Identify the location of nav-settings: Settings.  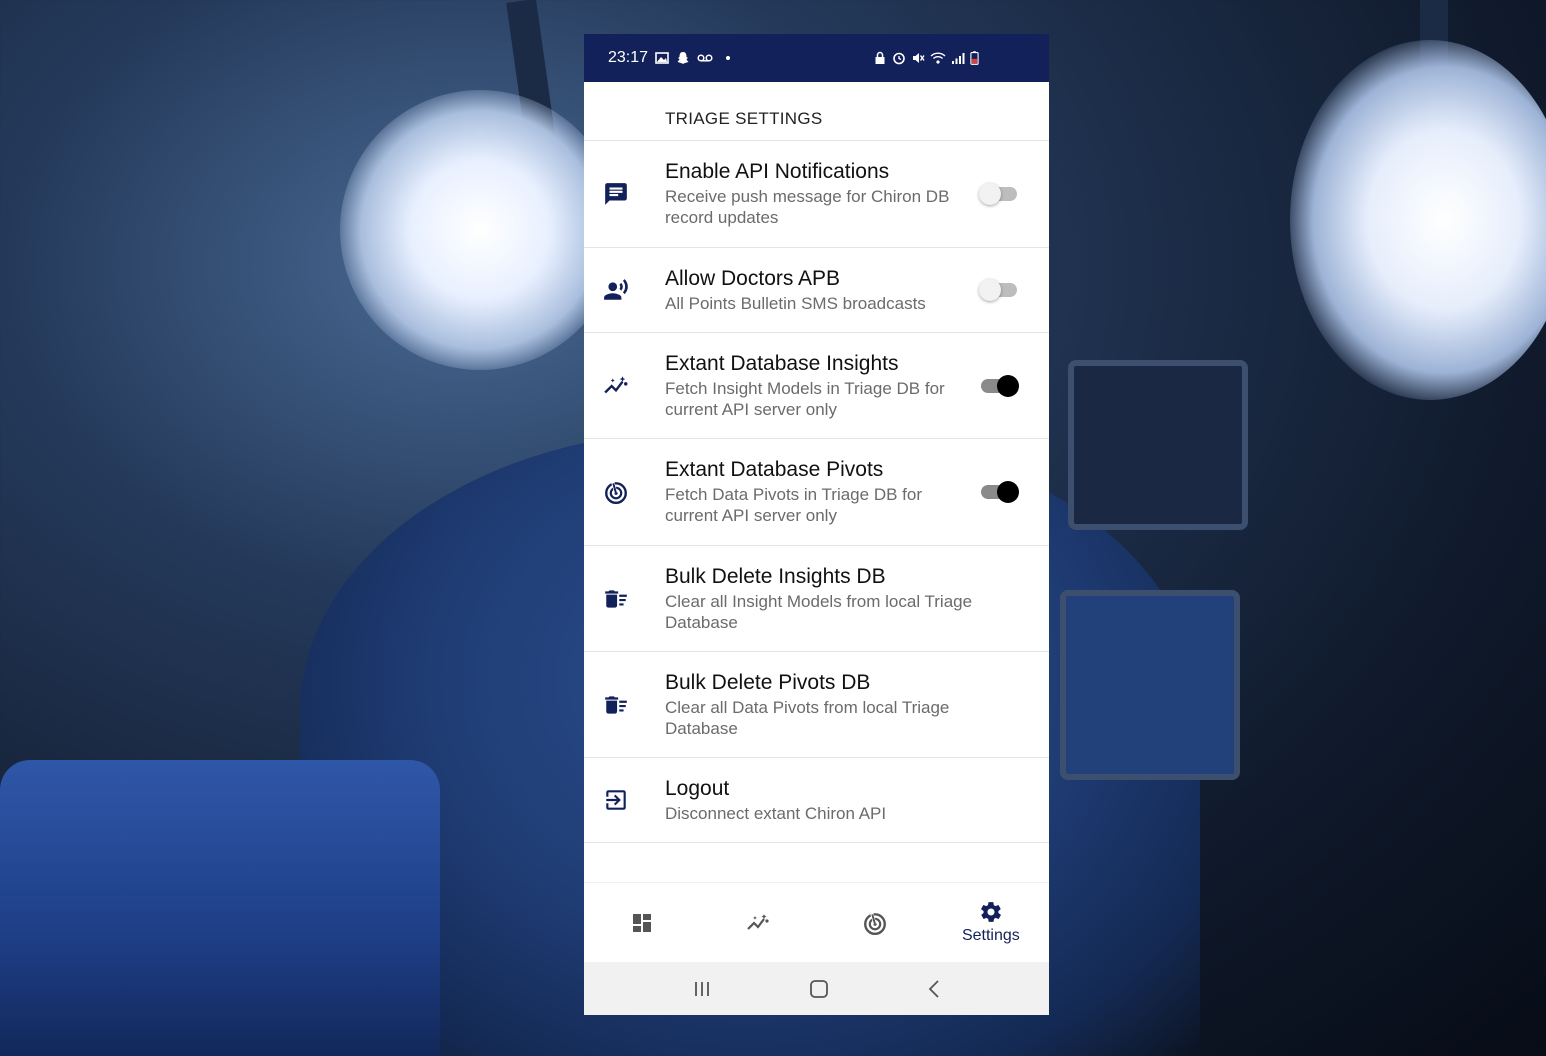
(991, 922).